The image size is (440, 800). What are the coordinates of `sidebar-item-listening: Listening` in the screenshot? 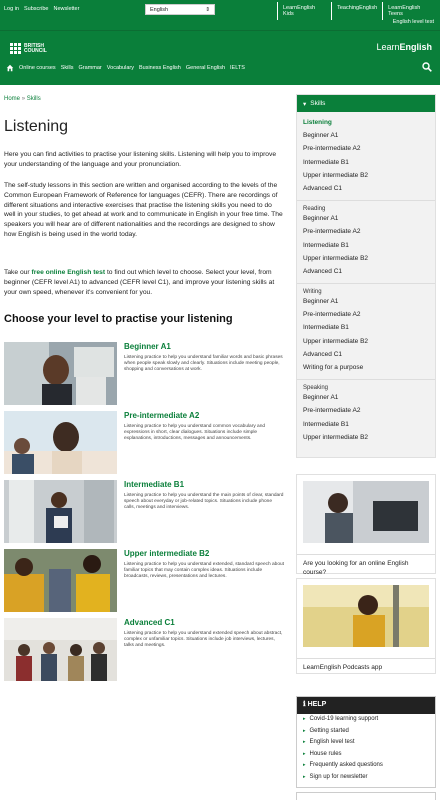 It's located at (366, 122).